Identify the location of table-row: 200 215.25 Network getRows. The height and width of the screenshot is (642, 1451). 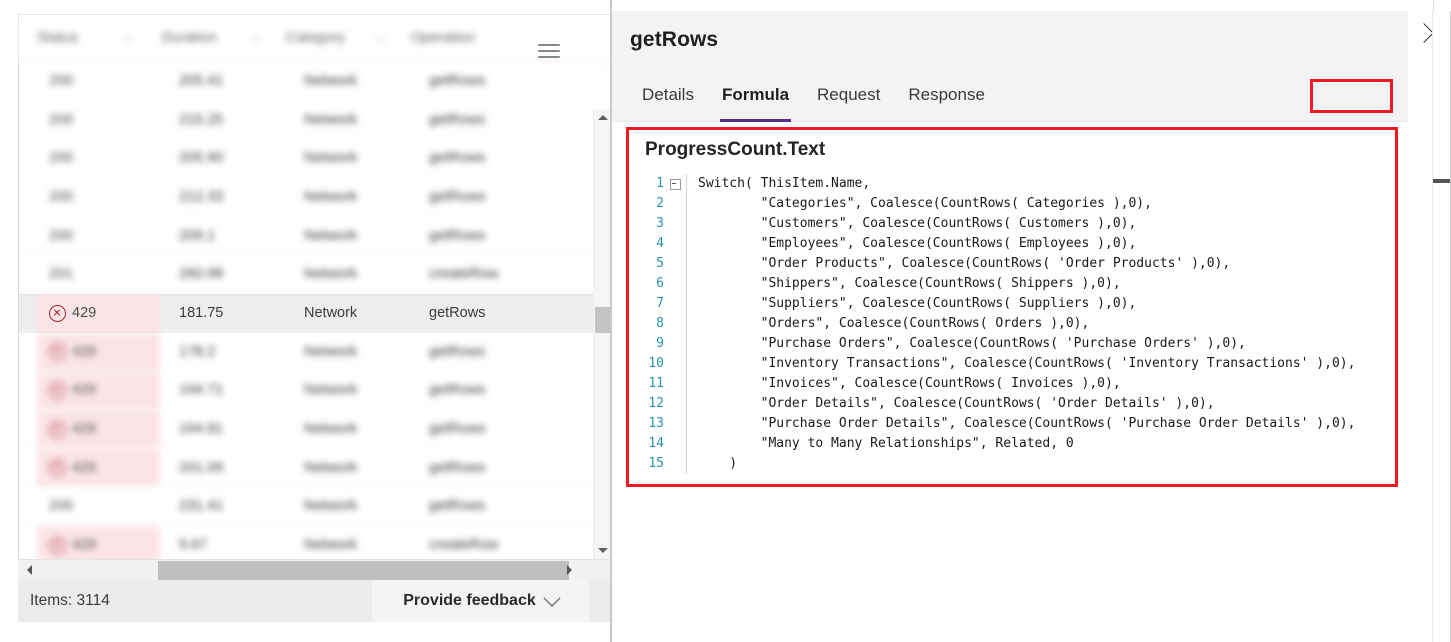
(306, 120).